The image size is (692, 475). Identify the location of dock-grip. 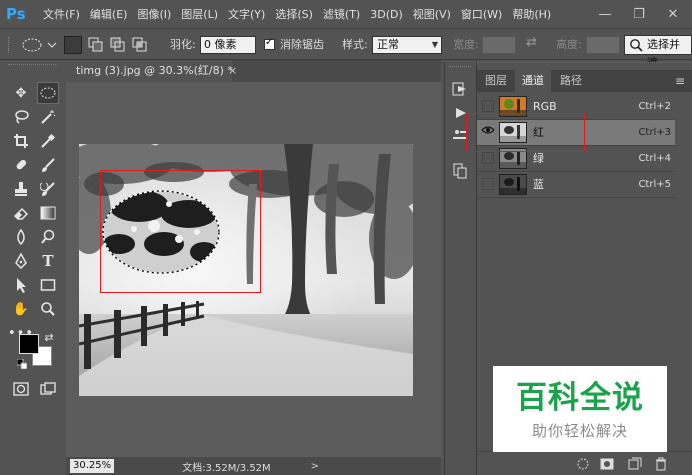
(460, 68).